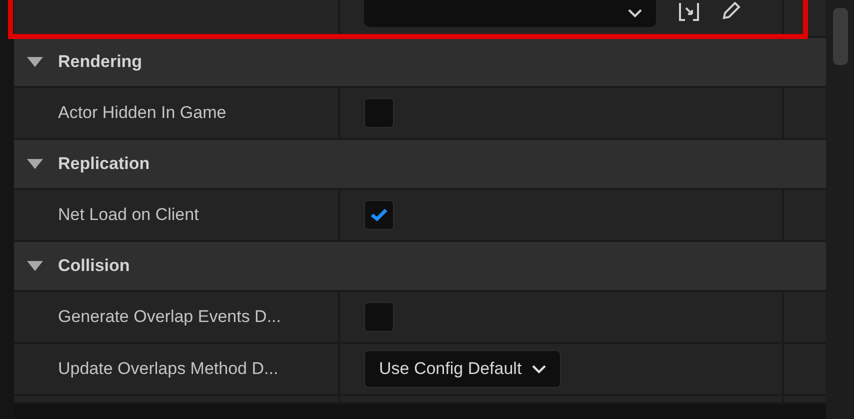 The height and width of the screenshot is (419, 854). What do you see at coordinates (689, 12) in the screenshot?
I see `select-actor-icon` at bounding box center [689, 12].